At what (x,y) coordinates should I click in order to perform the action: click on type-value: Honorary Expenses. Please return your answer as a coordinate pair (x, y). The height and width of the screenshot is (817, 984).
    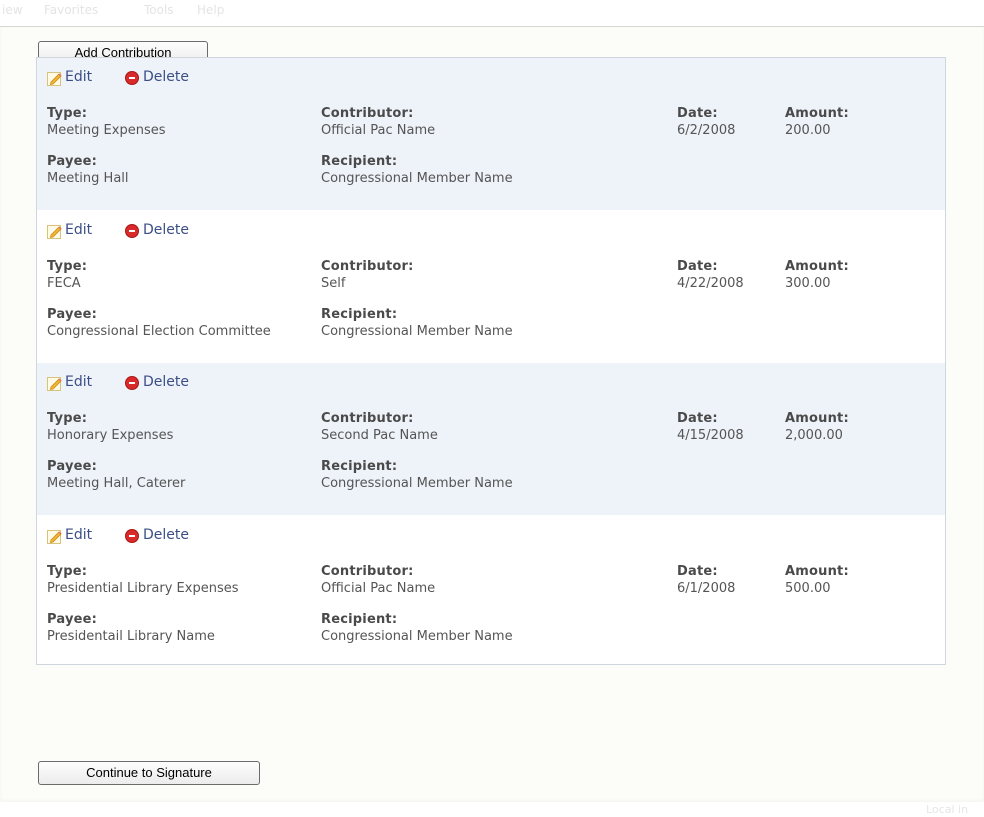
    Looking at the image, I should click on (110, 435).